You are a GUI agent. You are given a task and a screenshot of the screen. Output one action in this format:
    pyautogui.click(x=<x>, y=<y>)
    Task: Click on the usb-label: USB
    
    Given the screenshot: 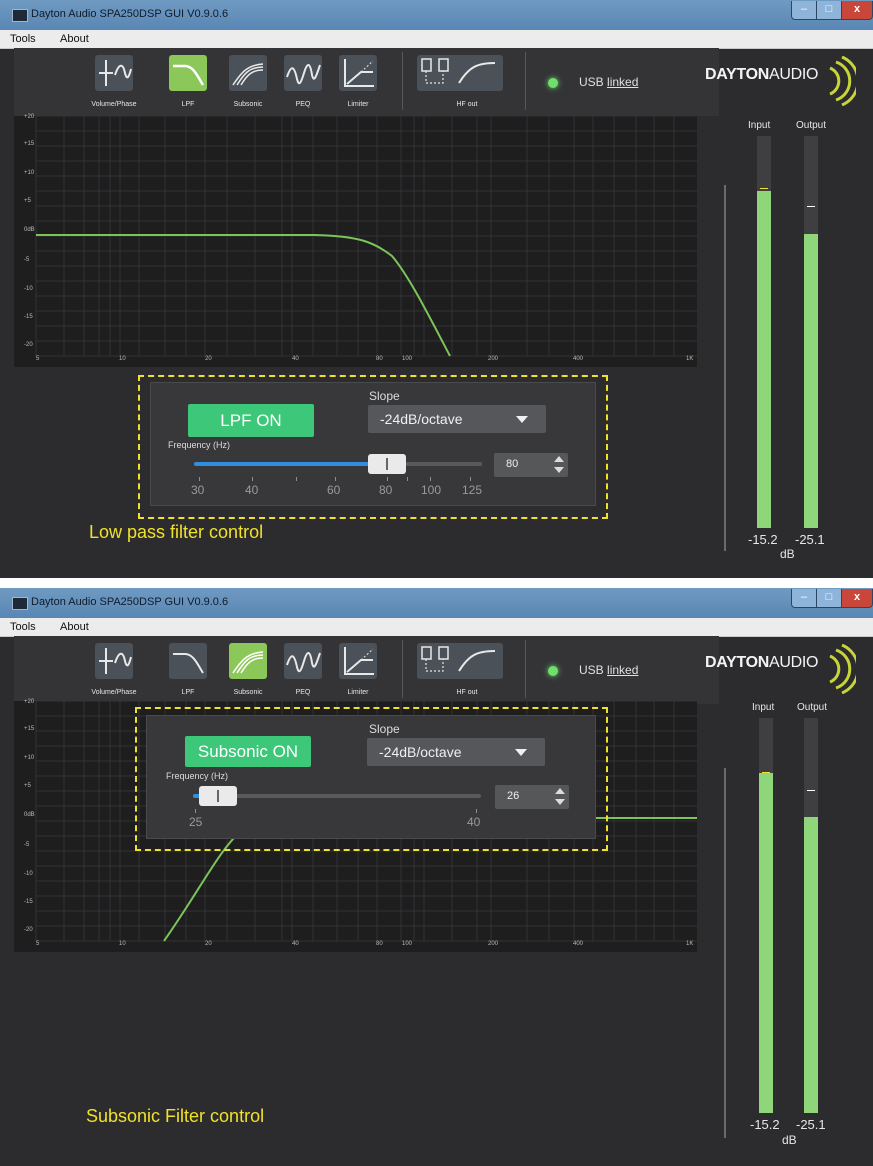 What is the action you would take?
    pyautogui.click(x=591, y=82)
    